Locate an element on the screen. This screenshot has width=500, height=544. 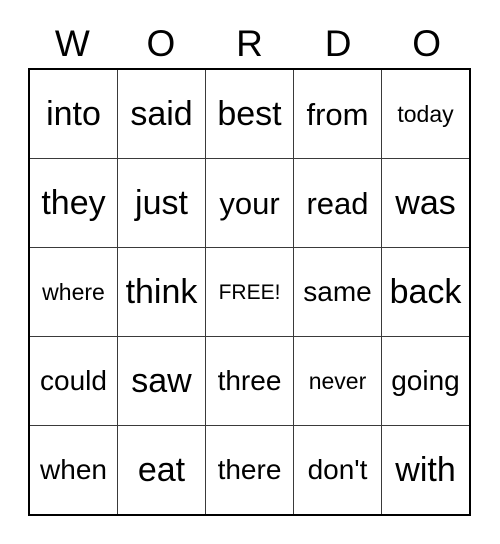
bingo-cell-label: saw is located at coordinates (161, 381).